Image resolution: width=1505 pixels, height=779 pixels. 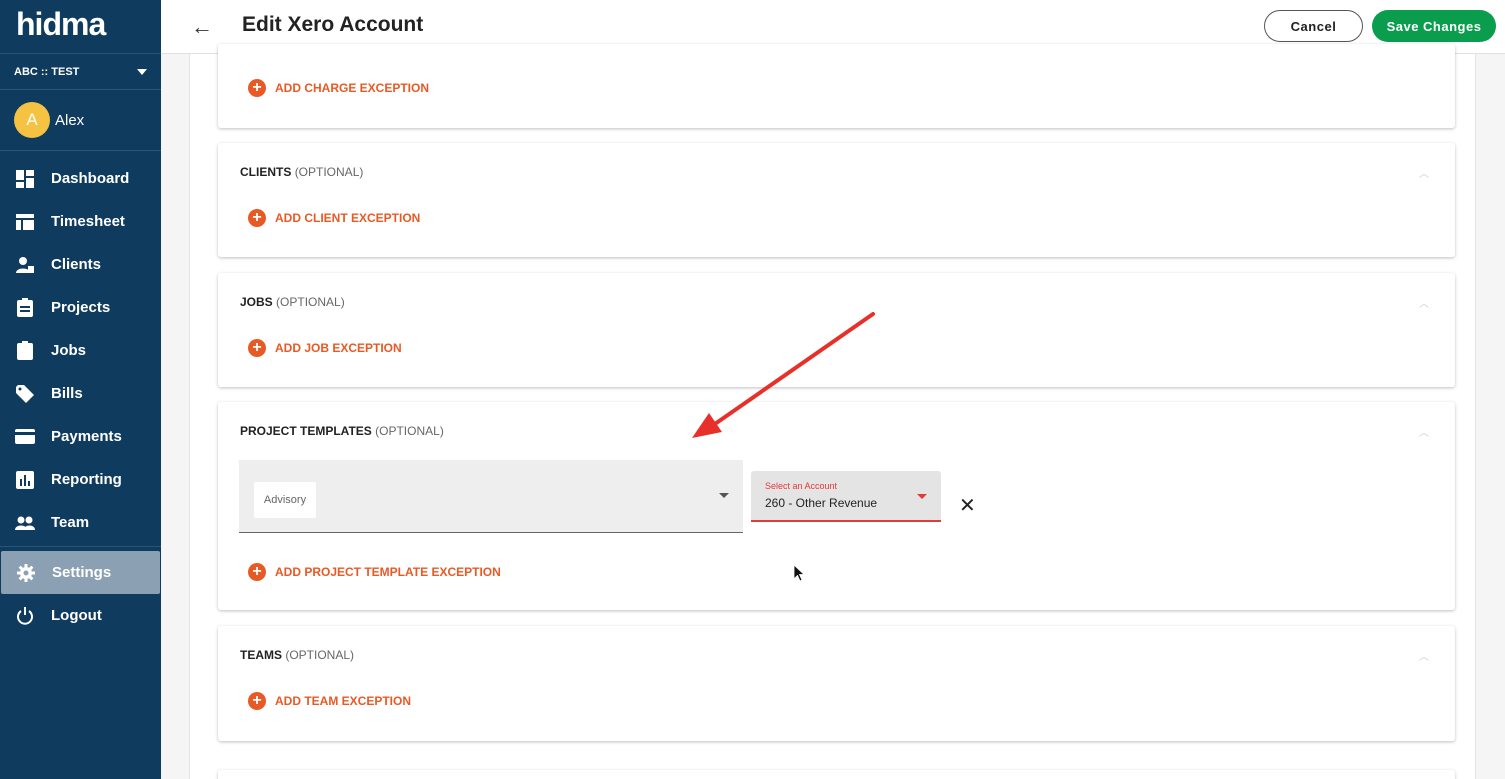 What do you see at coordinates (836, 683) in the screenshot?
I see `teams-section: TEAMS (OPTIONAL) ︿ + ADD TEAM EXCEPTION` at bounding box center [836, 683].